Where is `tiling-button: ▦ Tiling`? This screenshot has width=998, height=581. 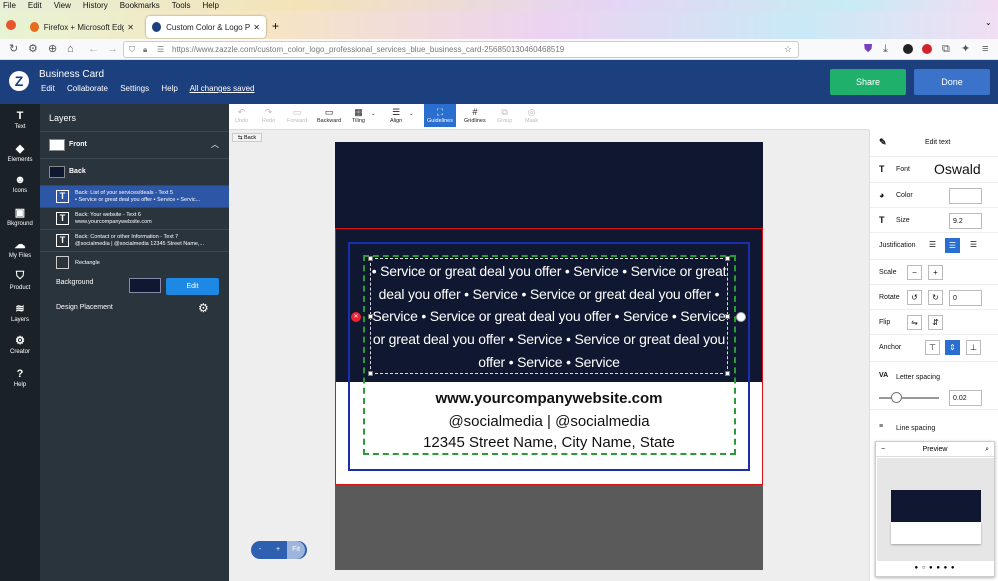 tiling-button: ▦ Tiling is located at coordinates (358, 115).